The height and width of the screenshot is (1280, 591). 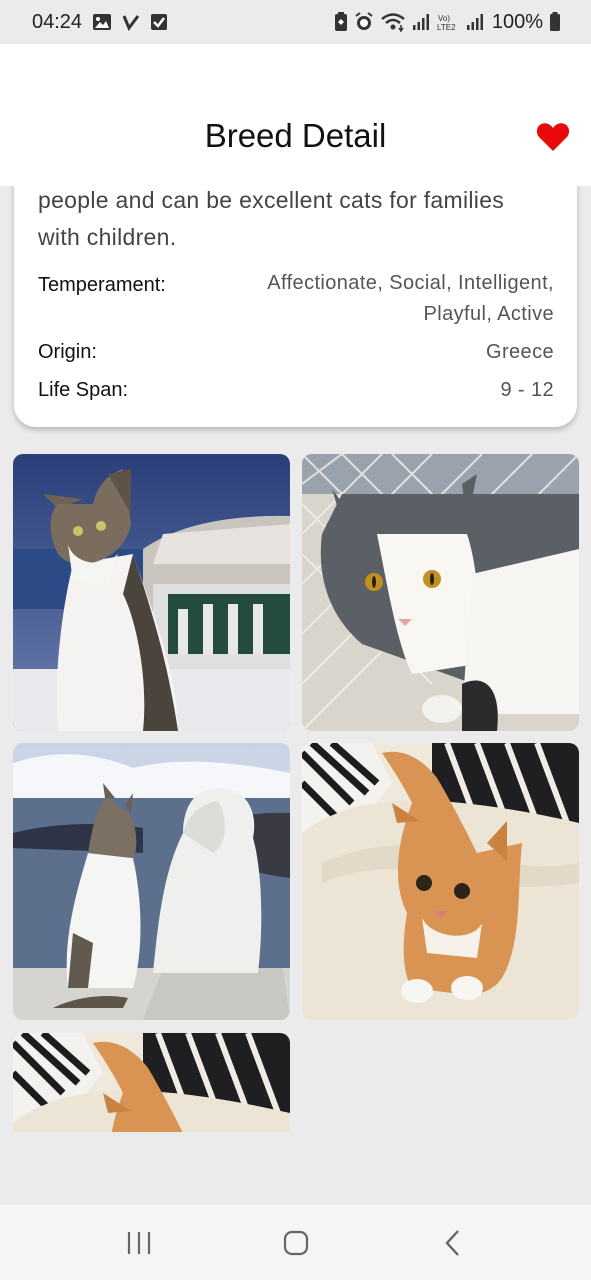 I want to click on svg-text: LTE2, so click(x=446, y=27).